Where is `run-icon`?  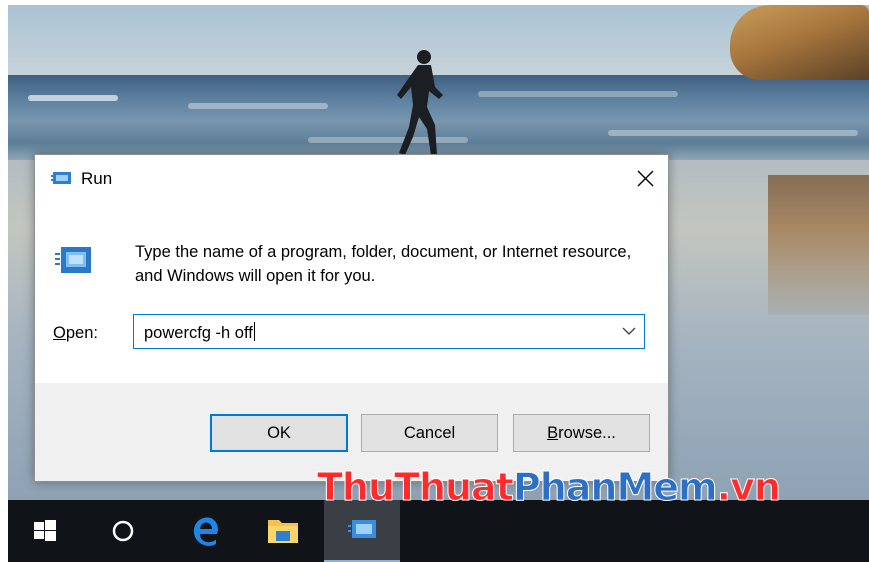 run-icon is located at coordinates (61, 178).